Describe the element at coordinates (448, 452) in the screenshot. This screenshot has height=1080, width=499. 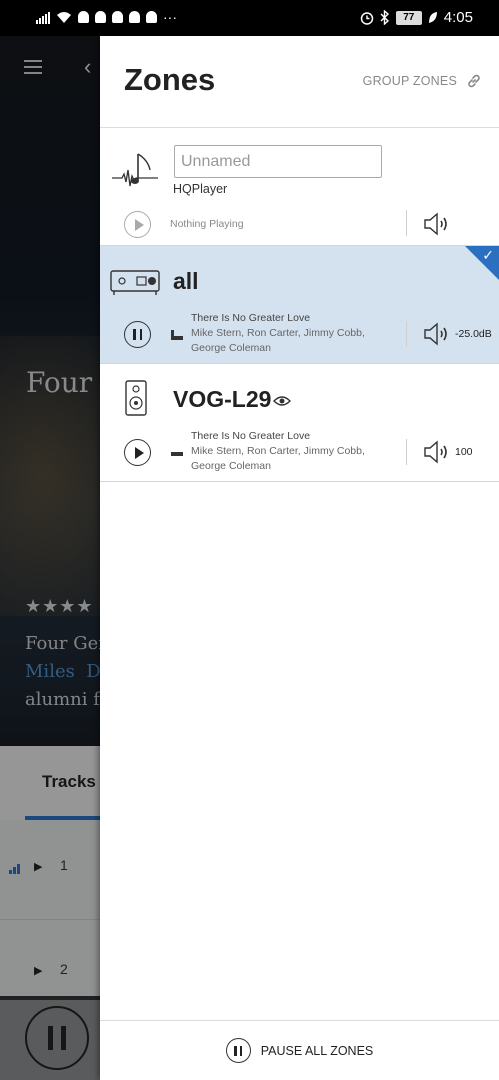
I see `volume-control: 100` at that location.